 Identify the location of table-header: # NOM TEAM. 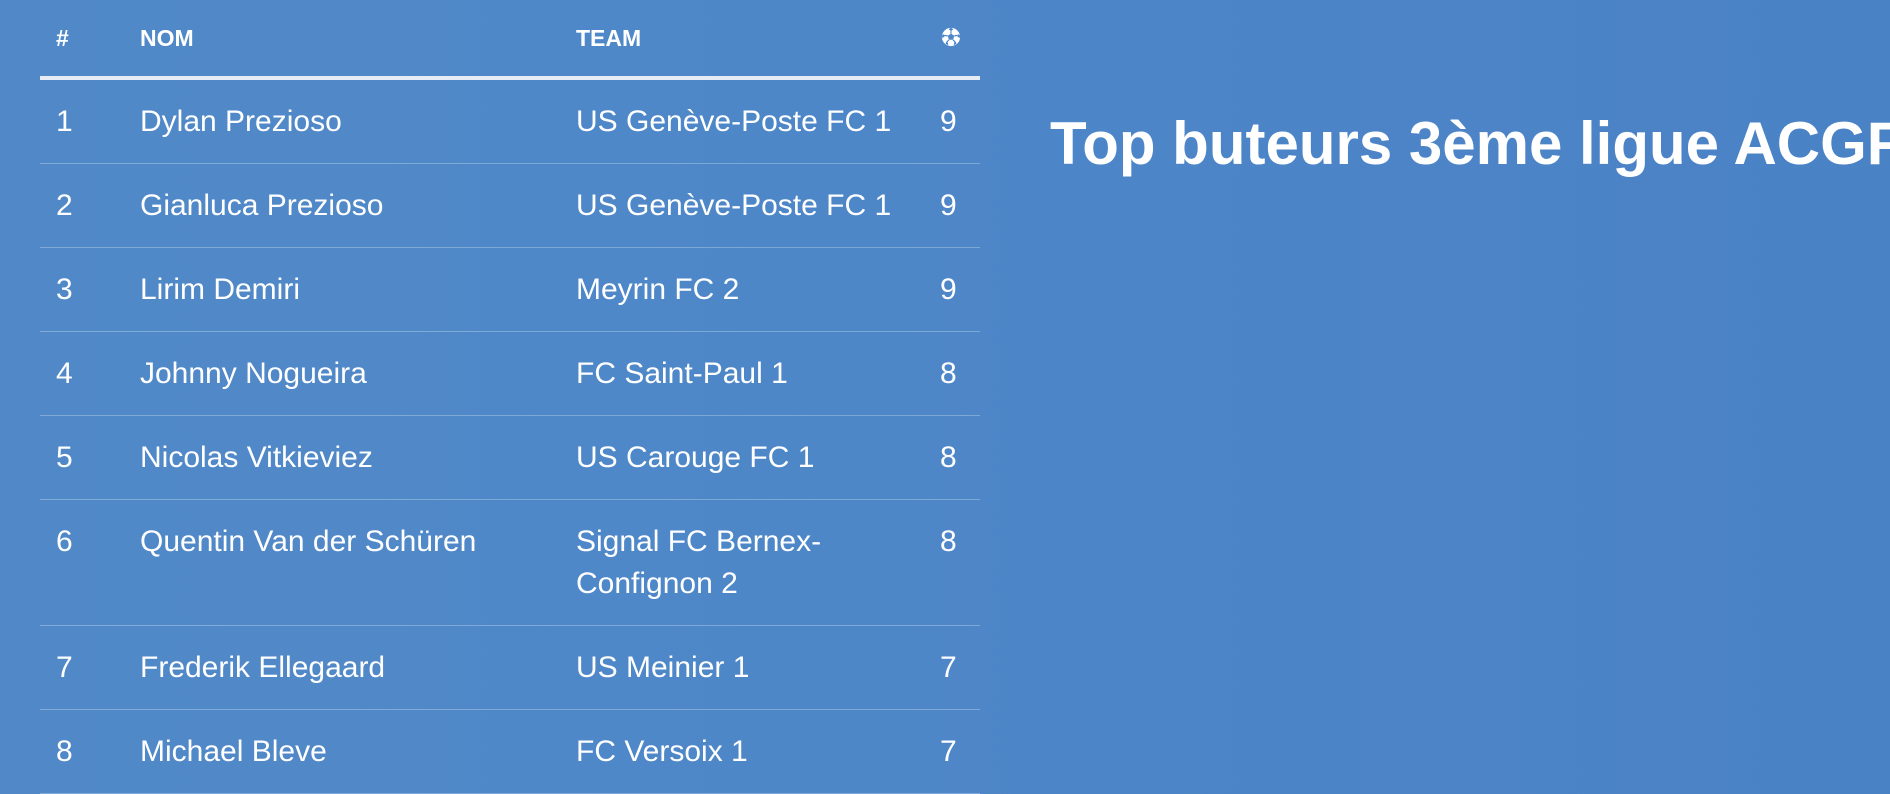
(510, 40).